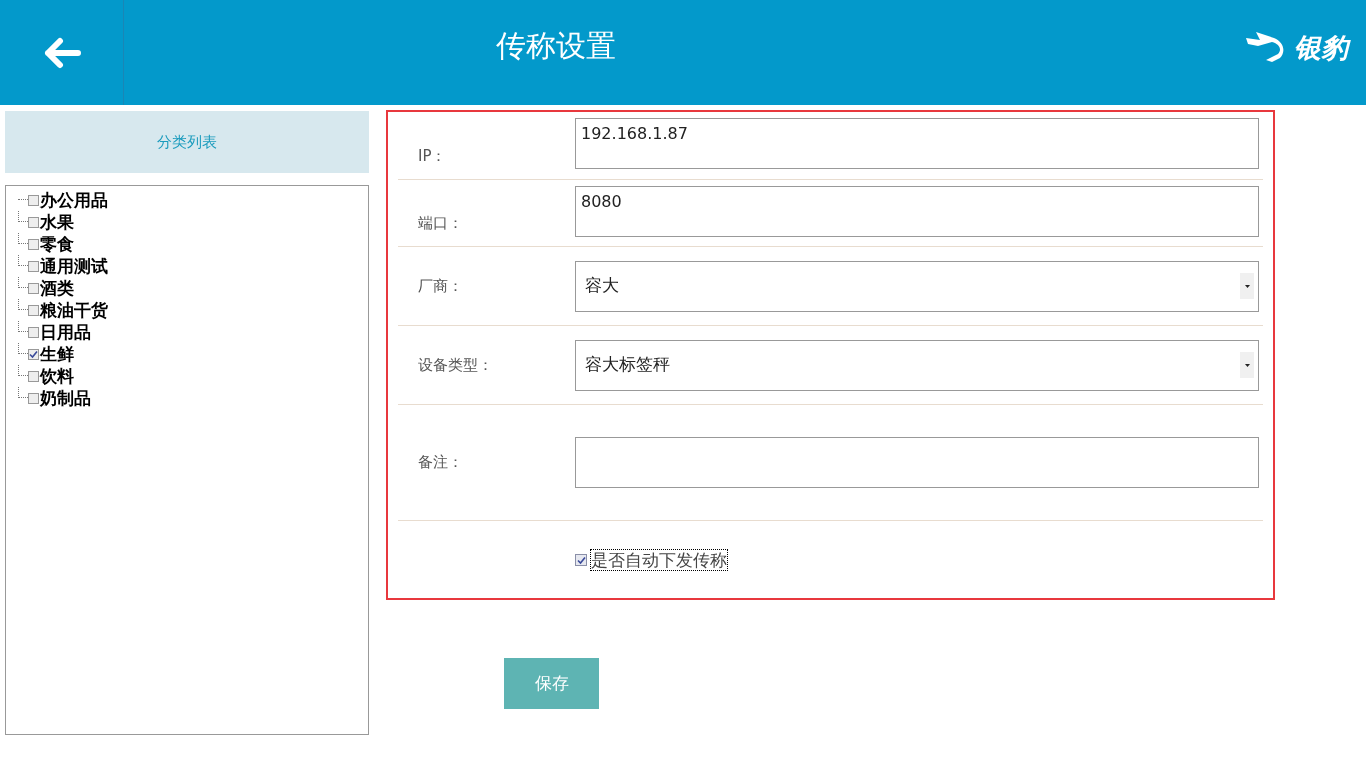 The image size is (1366, 768). What do you see at coordinates (74, 310) in the screenshot?
I see `category-label: 粮油干货` at bounding box center [74, 310].